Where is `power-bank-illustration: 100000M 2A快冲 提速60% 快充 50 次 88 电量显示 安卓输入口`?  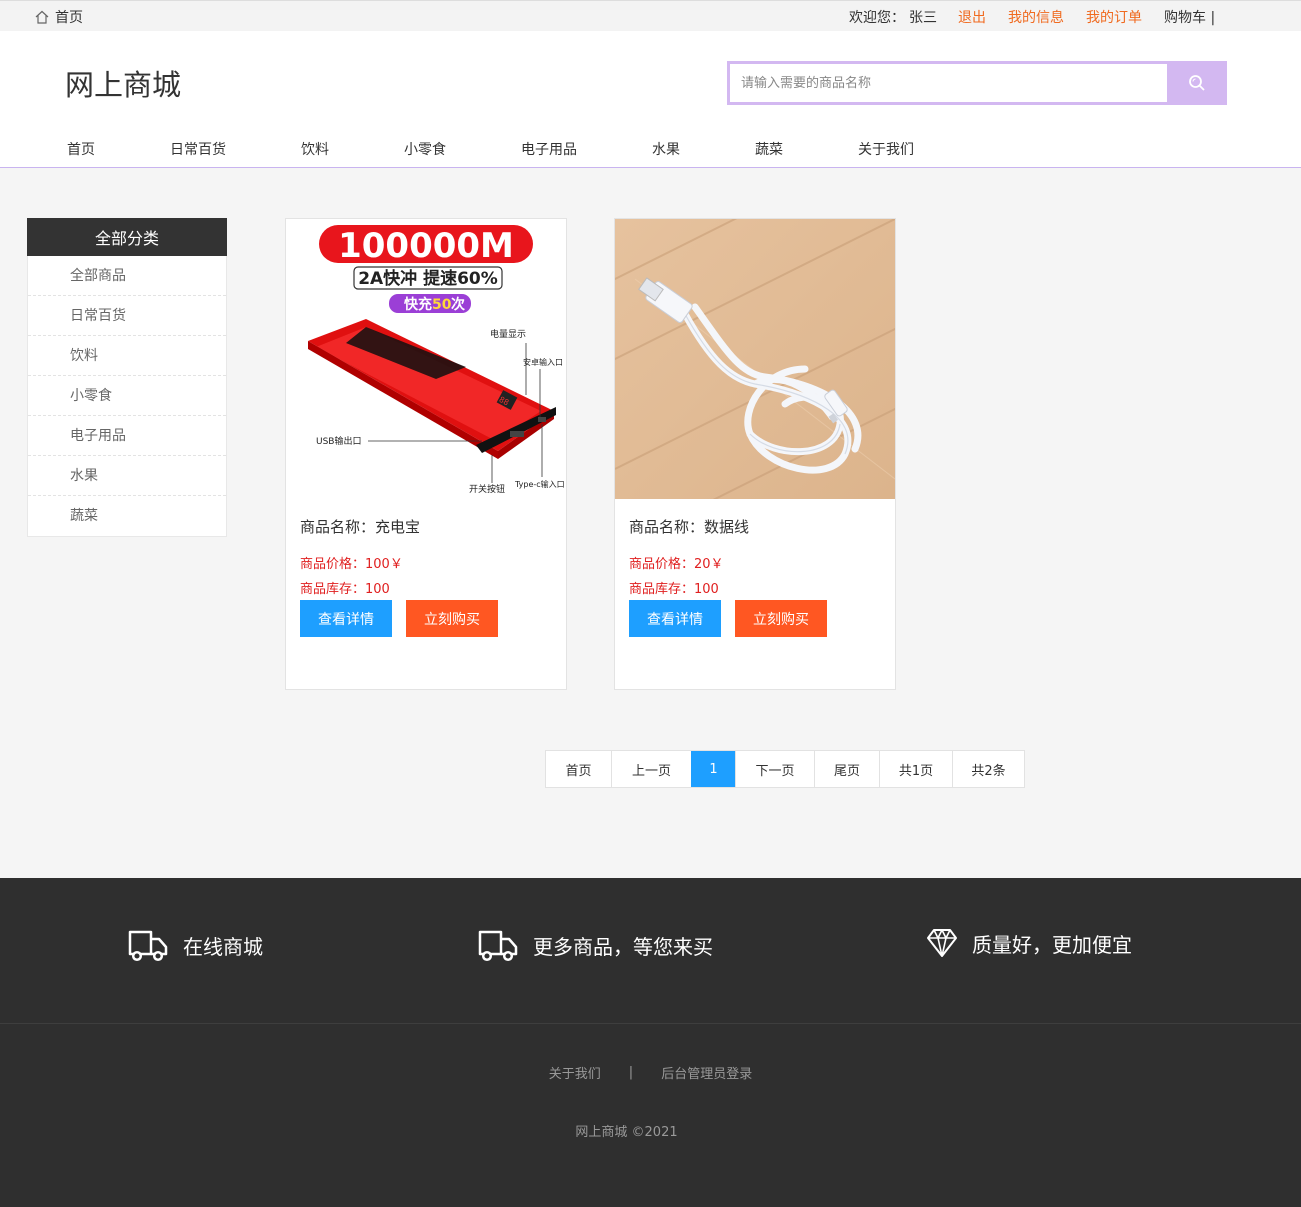
power-bank-illustration: 100000M 2A快冲 提速60% 快充 50 次 88 电量显示 安卓输入口 is located at coordinates (426, 359).